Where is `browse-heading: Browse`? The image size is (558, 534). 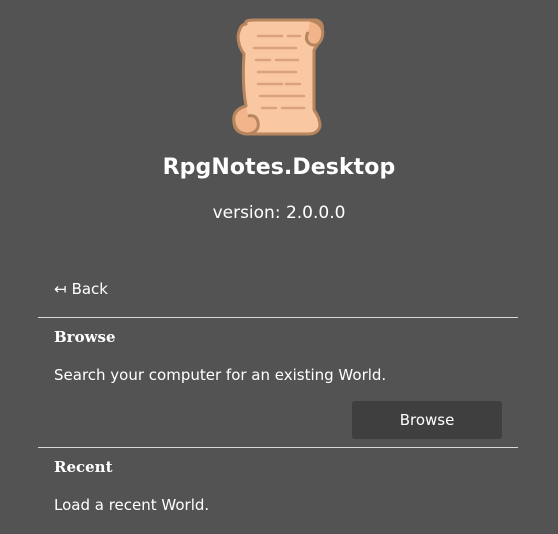
browse-heading: Browse is located at coordinates (85, 337).